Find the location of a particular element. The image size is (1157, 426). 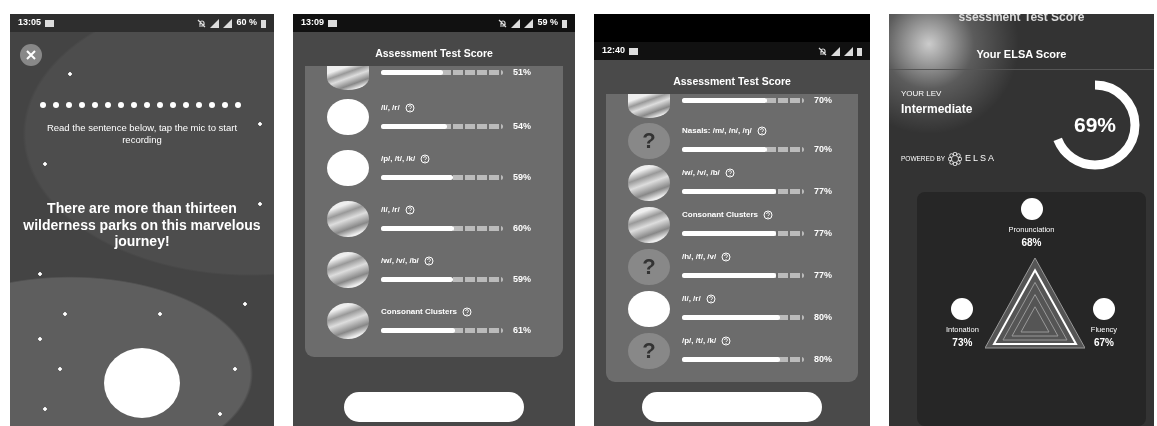

score-heading: Your ELSA Score is located at coordinates (1021, 59).